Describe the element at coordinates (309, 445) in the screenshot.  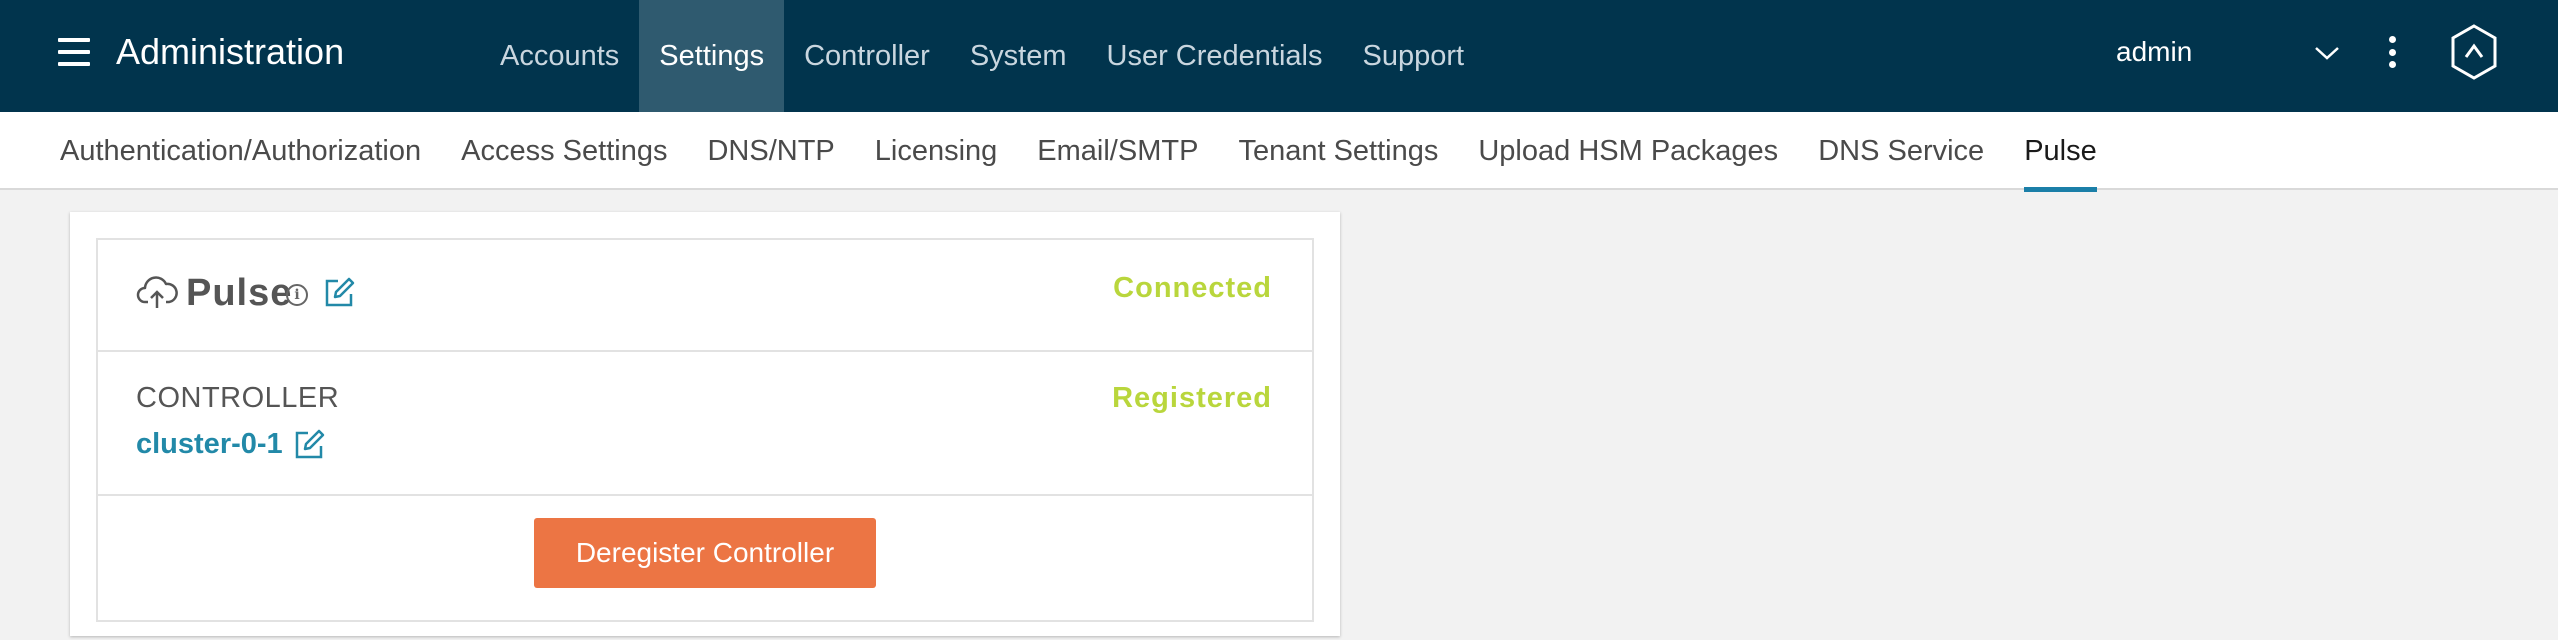
I see `edit-controller-icon` at that location.